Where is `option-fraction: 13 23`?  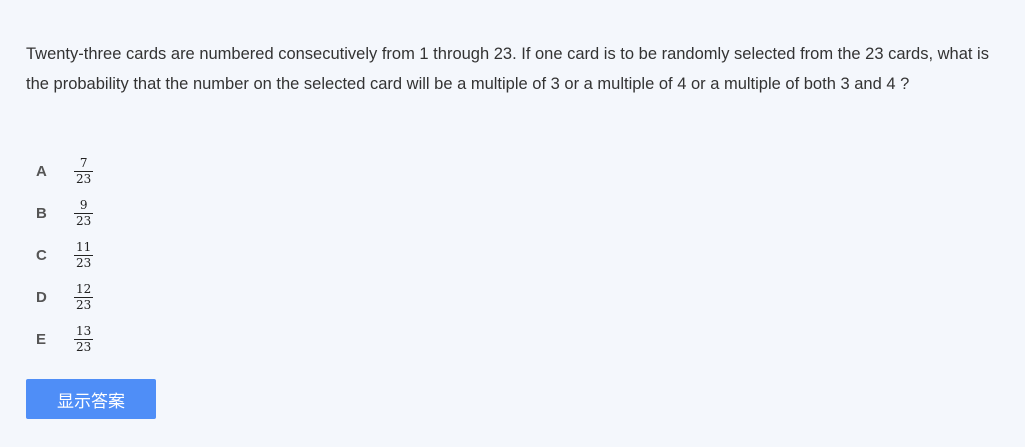 option-fraction: 13 23 is located at coordinates (84, 338).